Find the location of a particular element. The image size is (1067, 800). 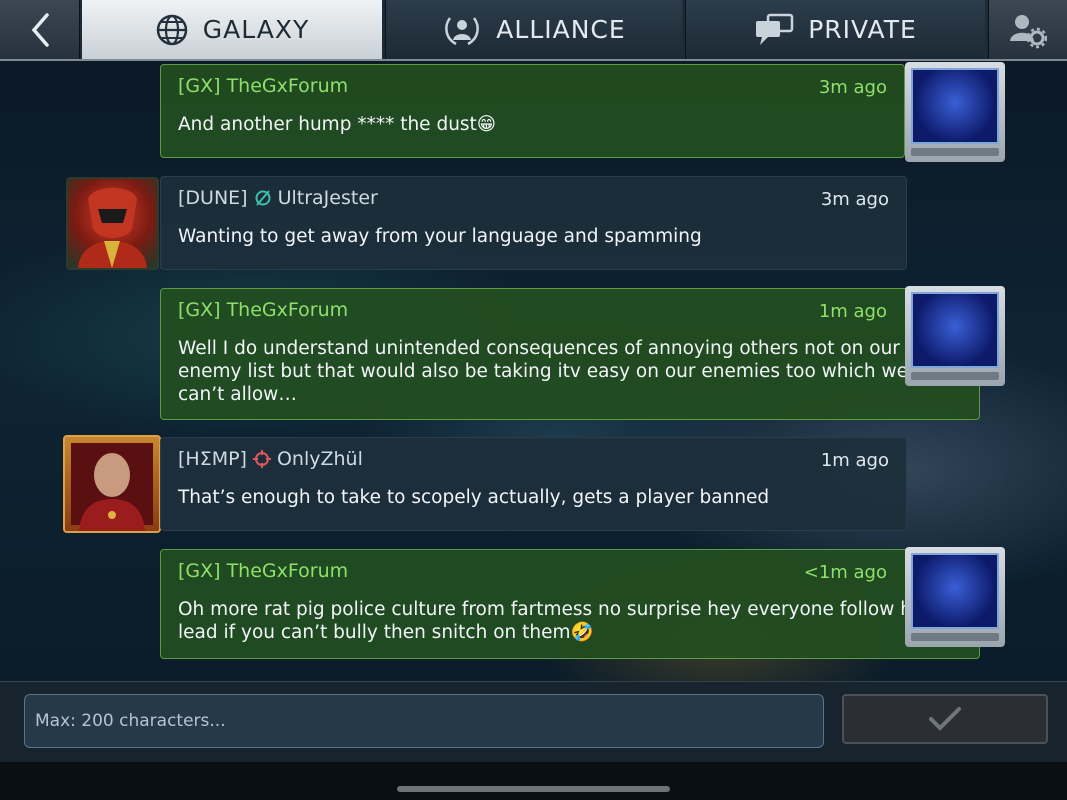

bald-officer-portrait-icon is located at coordinates (112, 487).